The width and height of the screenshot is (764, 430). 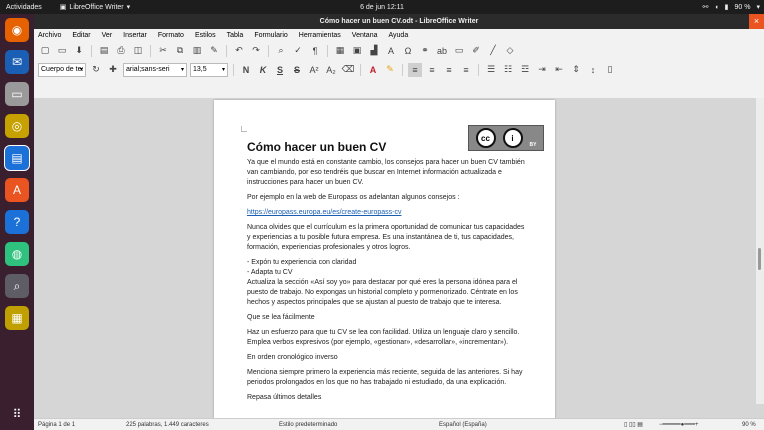 I want to click on cc-icon: cc, so click(x=485, y=138).